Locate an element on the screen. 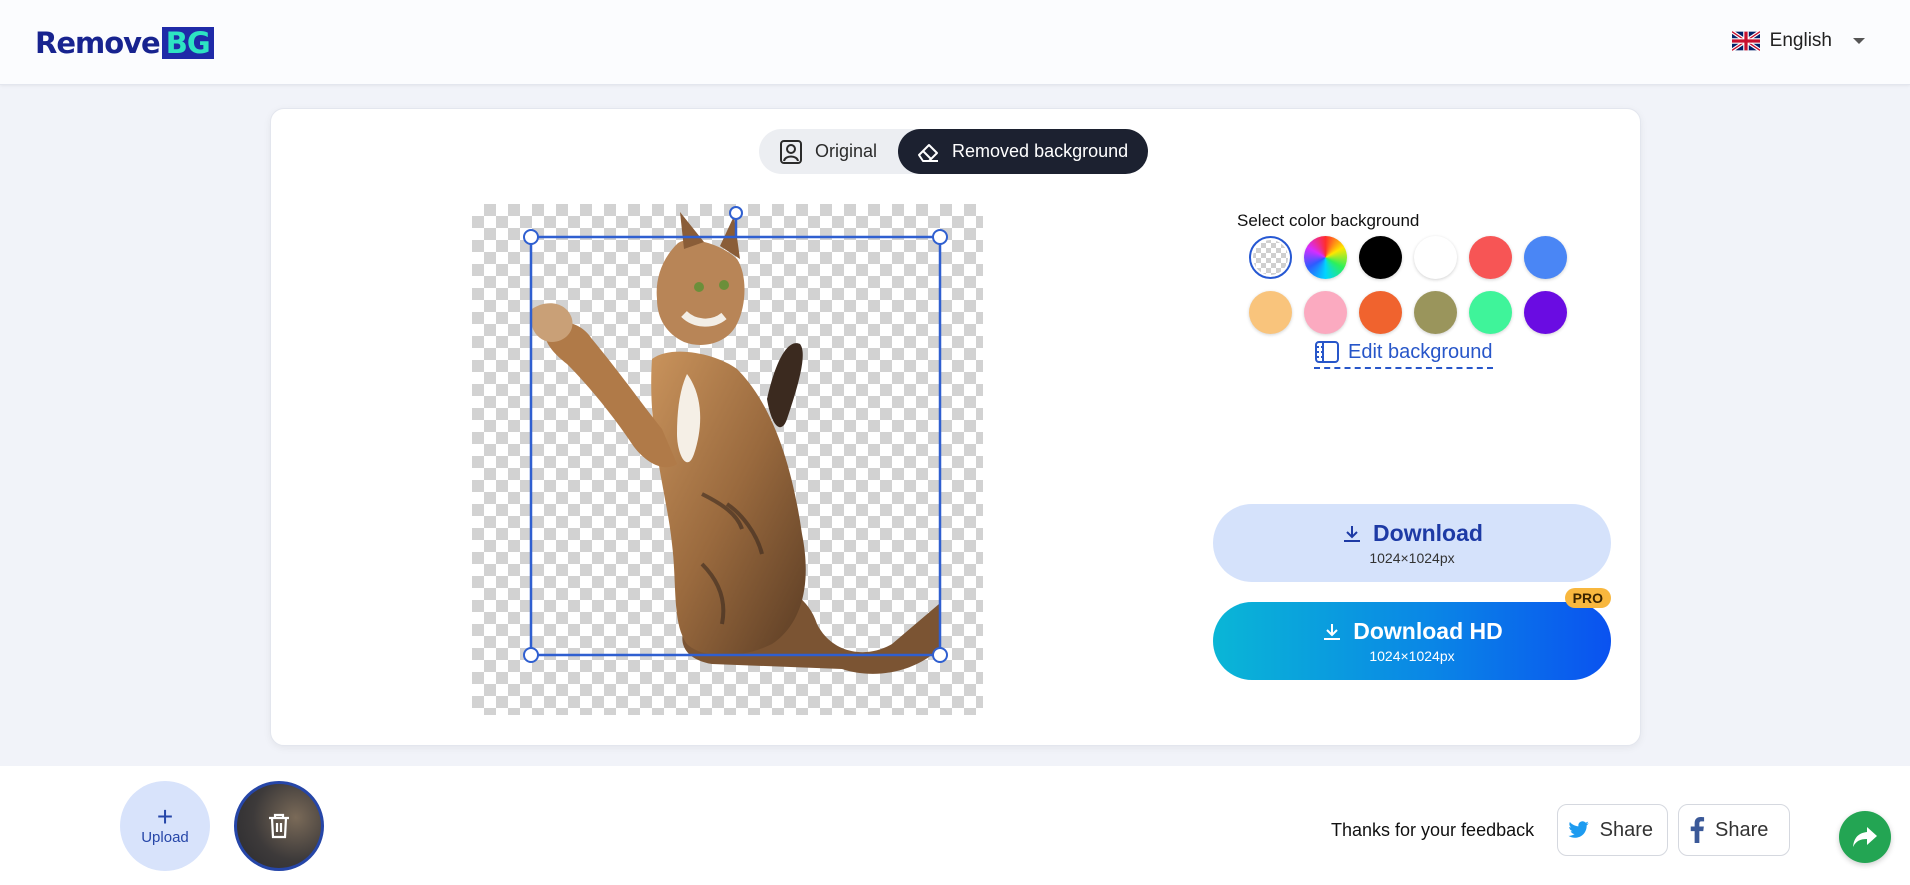 This screenshot has height=885, width=1910. tab-original-label: Original is located at coordinates (846, 151).